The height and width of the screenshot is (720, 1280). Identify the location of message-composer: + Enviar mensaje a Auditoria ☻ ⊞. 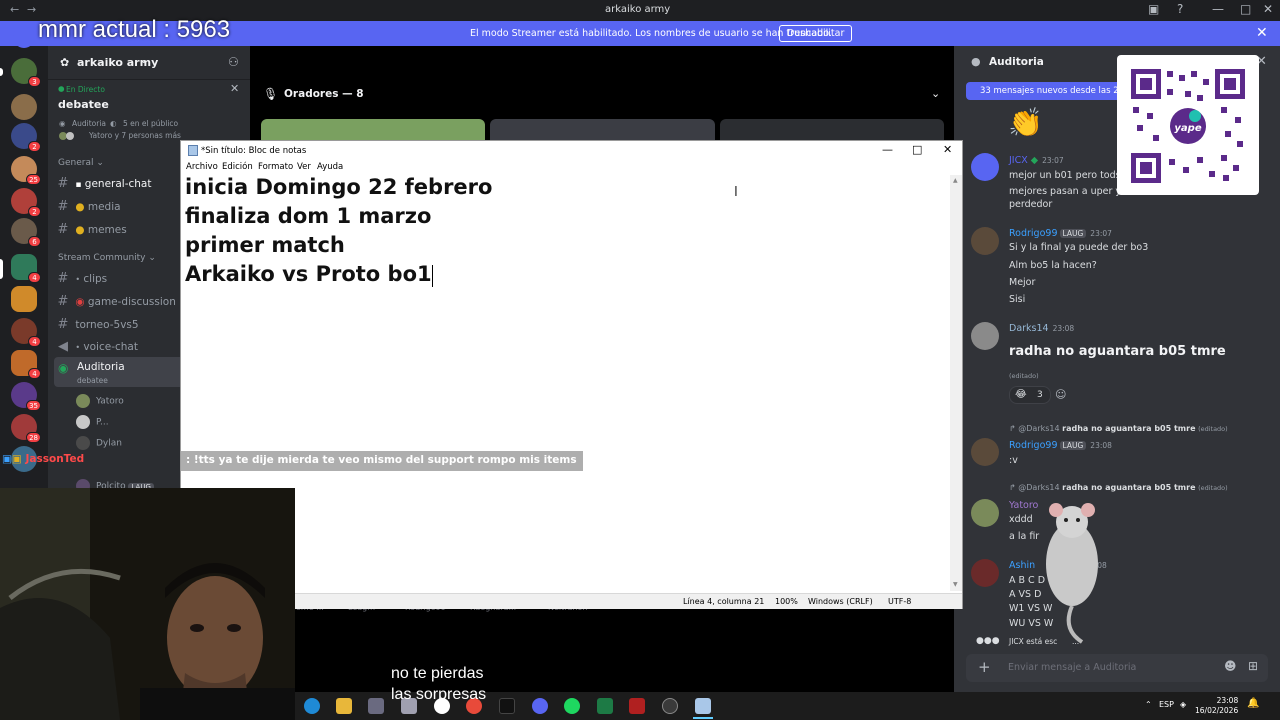
(1117, 668).